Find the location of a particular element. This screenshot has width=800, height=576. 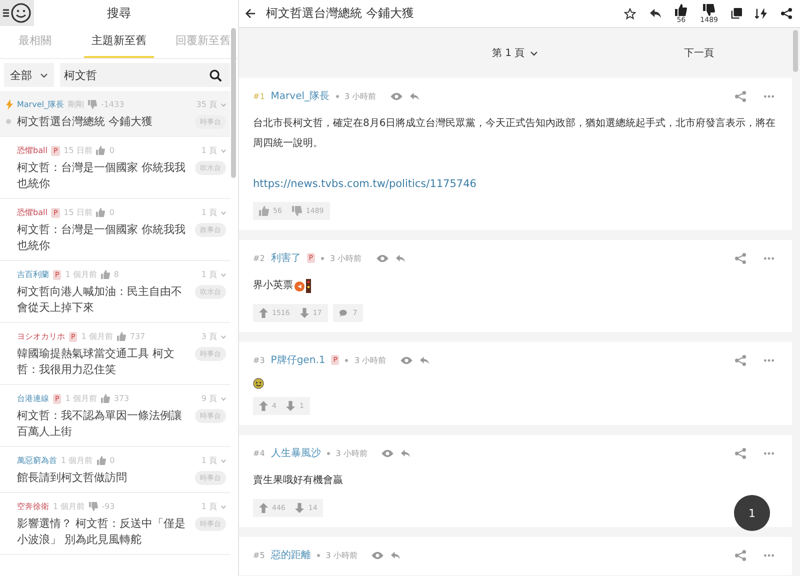

sort-tab: 回覆新至舊 is located at coordinates (203, 42).